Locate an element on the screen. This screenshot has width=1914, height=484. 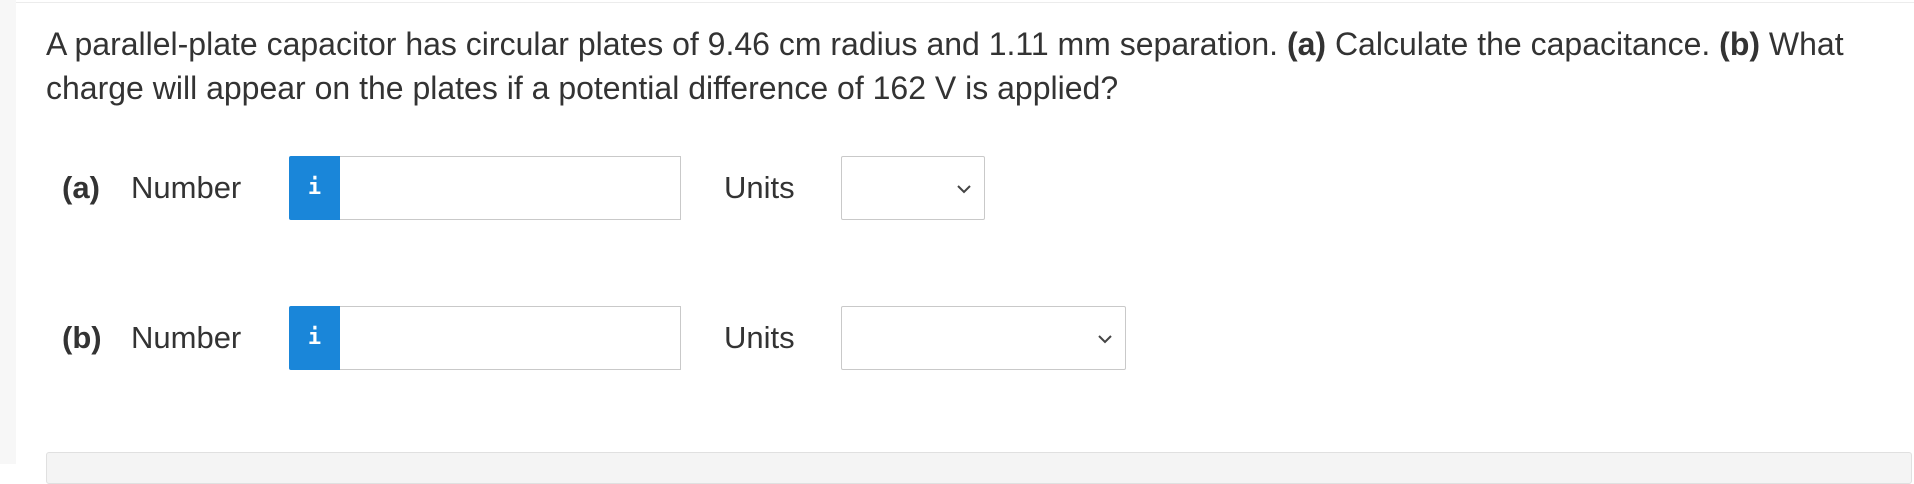
answer-row-b: (b) Number i Units is located at coordinates (600, 338).